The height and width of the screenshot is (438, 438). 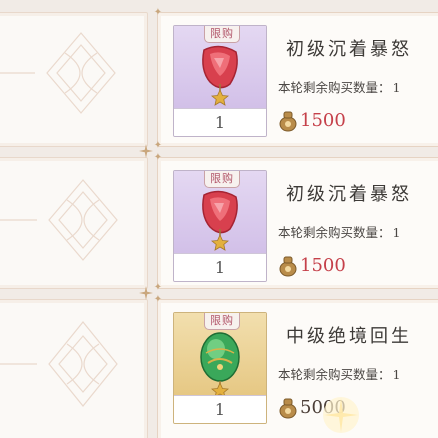 I want to click on price-value: 5000, so click(x=323, y=407).